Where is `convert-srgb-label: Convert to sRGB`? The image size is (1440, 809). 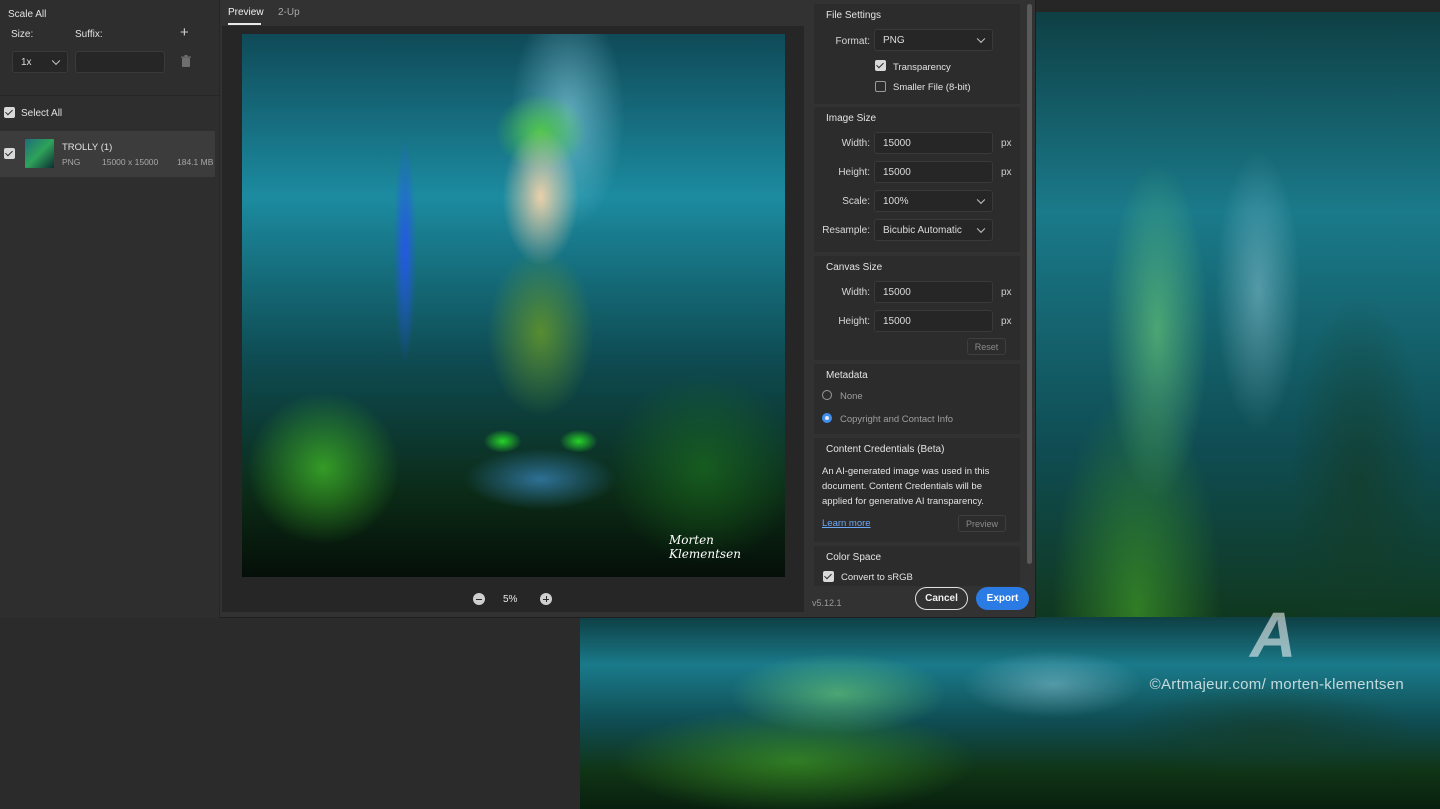 convert-srgb-label: Convert to sRGB is located at coordinates (877, 577).